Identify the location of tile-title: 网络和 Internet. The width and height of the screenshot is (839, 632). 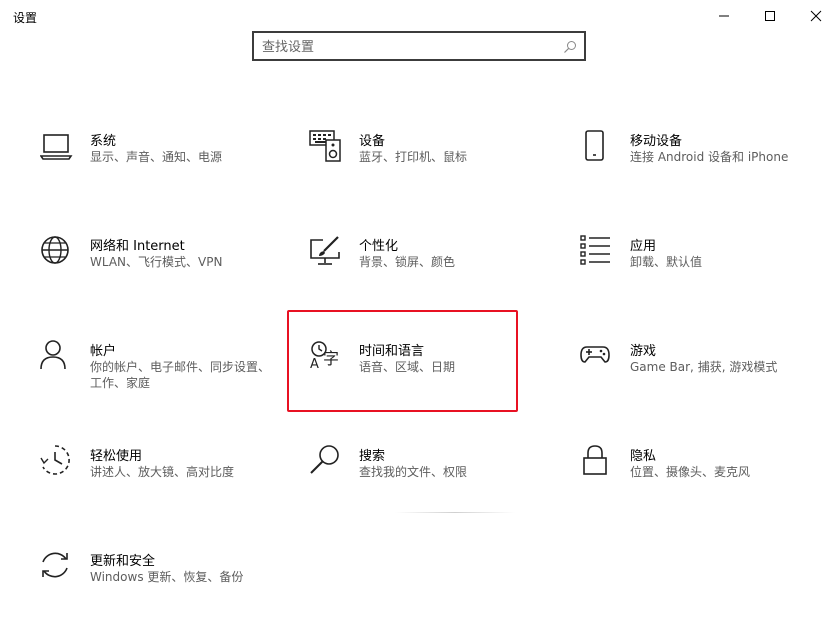
(137, 246).